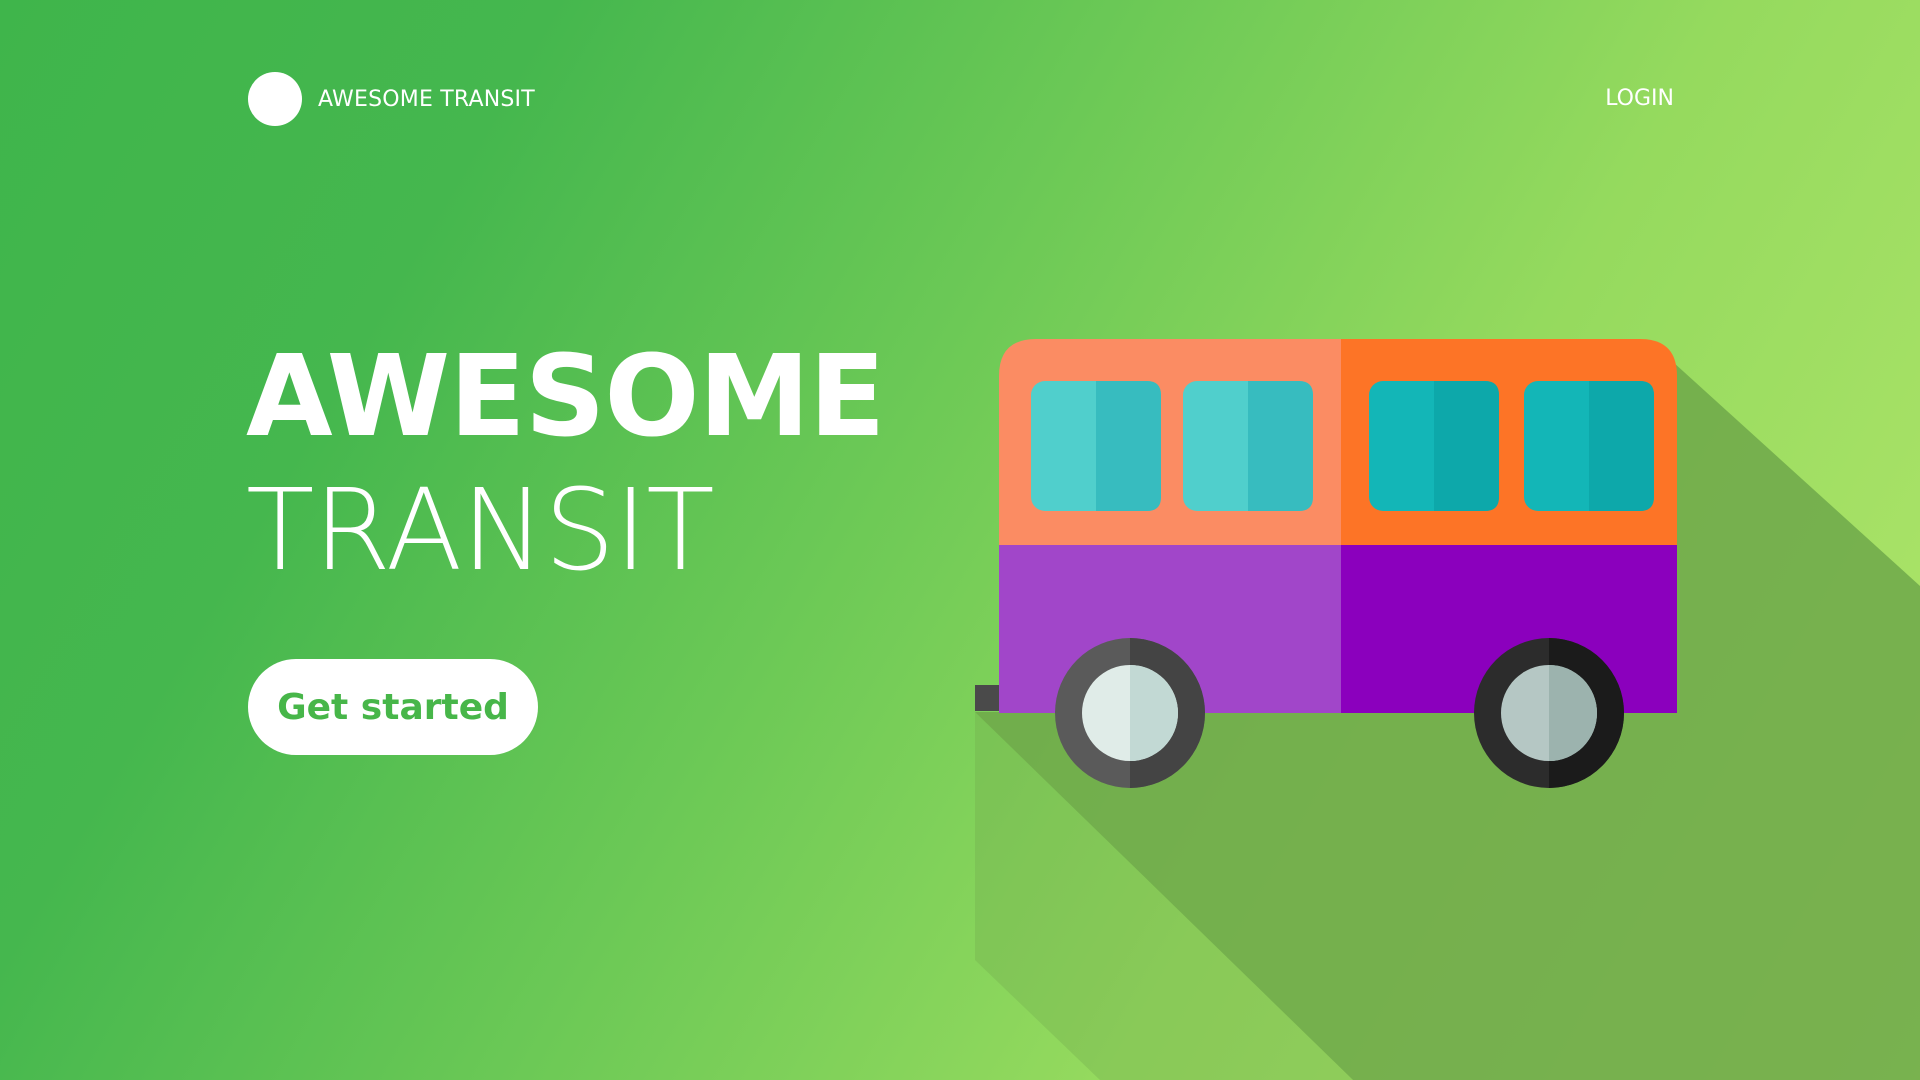 The height and width of the screenshot is (1080, 1920). What do you see at coordinates (566, 397) in the screenshot?
I see `hero-title-line1: AWESOME` at bounding box center [566, 397].